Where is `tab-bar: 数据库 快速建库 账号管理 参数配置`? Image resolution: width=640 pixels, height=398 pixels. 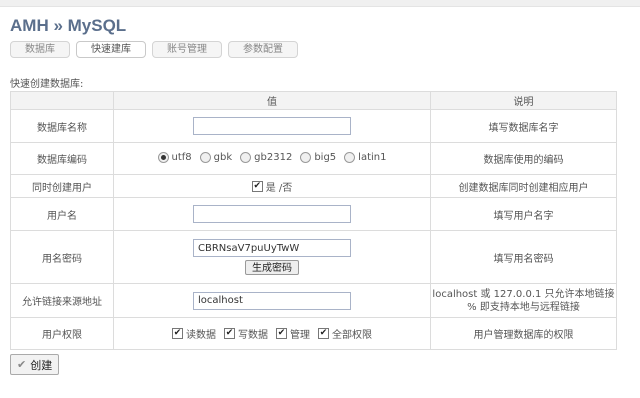 tab-bar: 数据库 快速建库 账号管理 参数配置 is located at coordinates (154, 49).